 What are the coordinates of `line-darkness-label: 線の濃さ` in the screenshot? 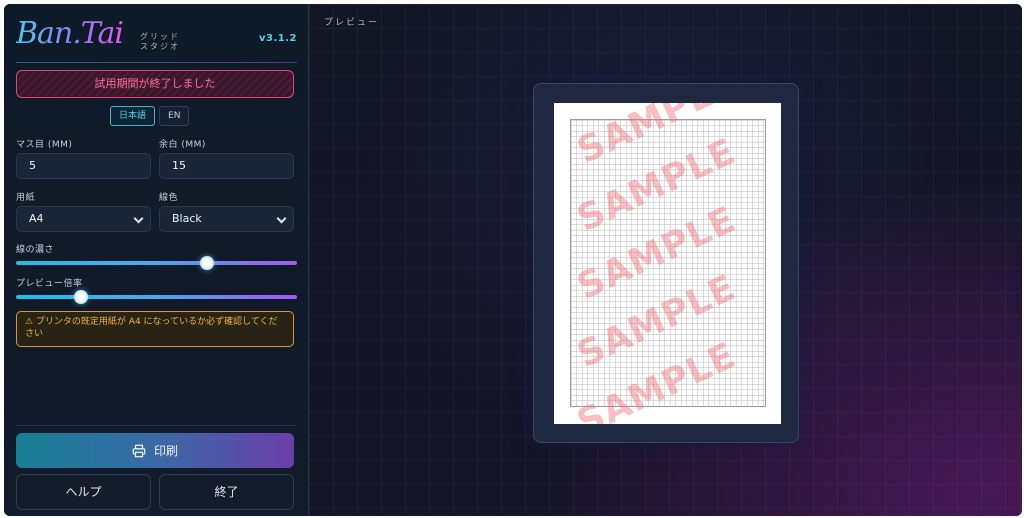 It's located at (35, 250).